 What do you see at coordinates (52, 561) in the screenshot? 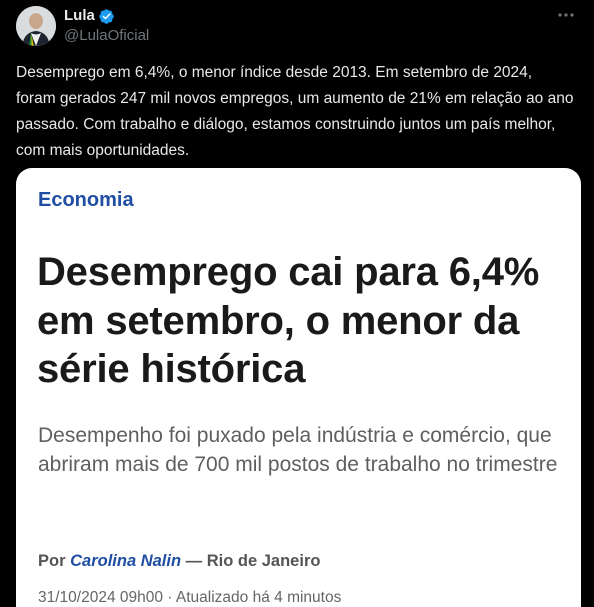
I see `byline-prefix: Por` at bounding box center [52, 561].